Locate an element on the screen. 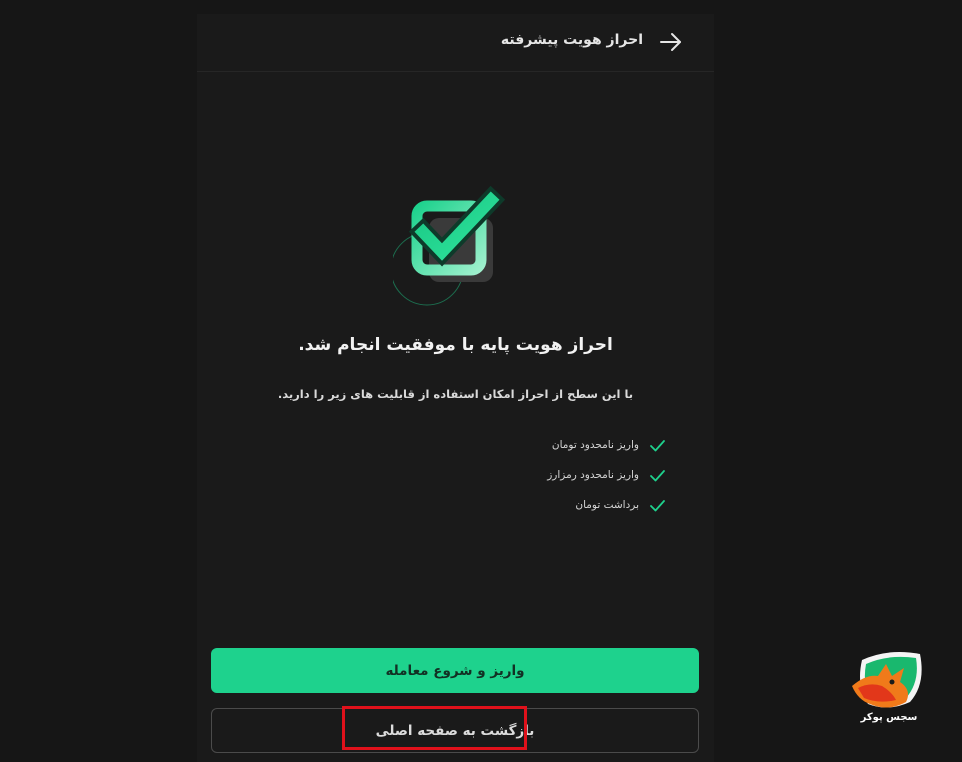 This screenshot has height=762, width=962. list-item: واریز نامحدود رمزارز is located at coordinates (566, 475).